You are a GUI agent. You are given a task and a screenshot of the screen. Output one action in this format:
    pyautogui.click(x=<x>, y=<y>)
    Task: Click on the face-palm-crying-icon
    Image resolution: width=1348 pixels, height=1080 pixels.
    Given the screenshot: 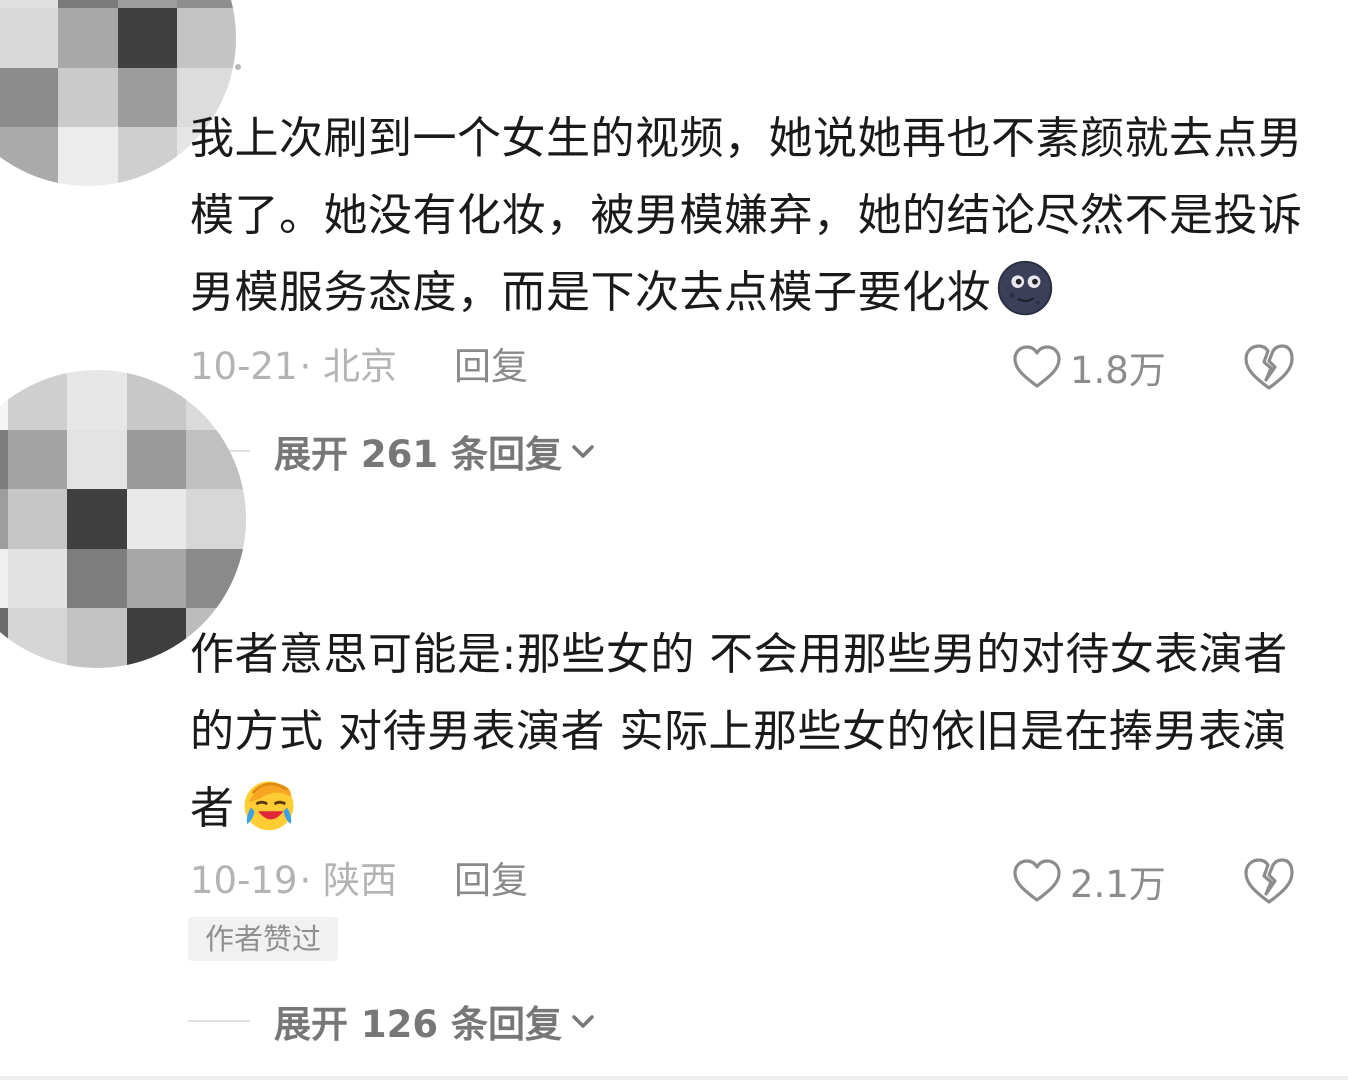 What is the action you would take?
    pyautogui.click(x=268, y=806)
    